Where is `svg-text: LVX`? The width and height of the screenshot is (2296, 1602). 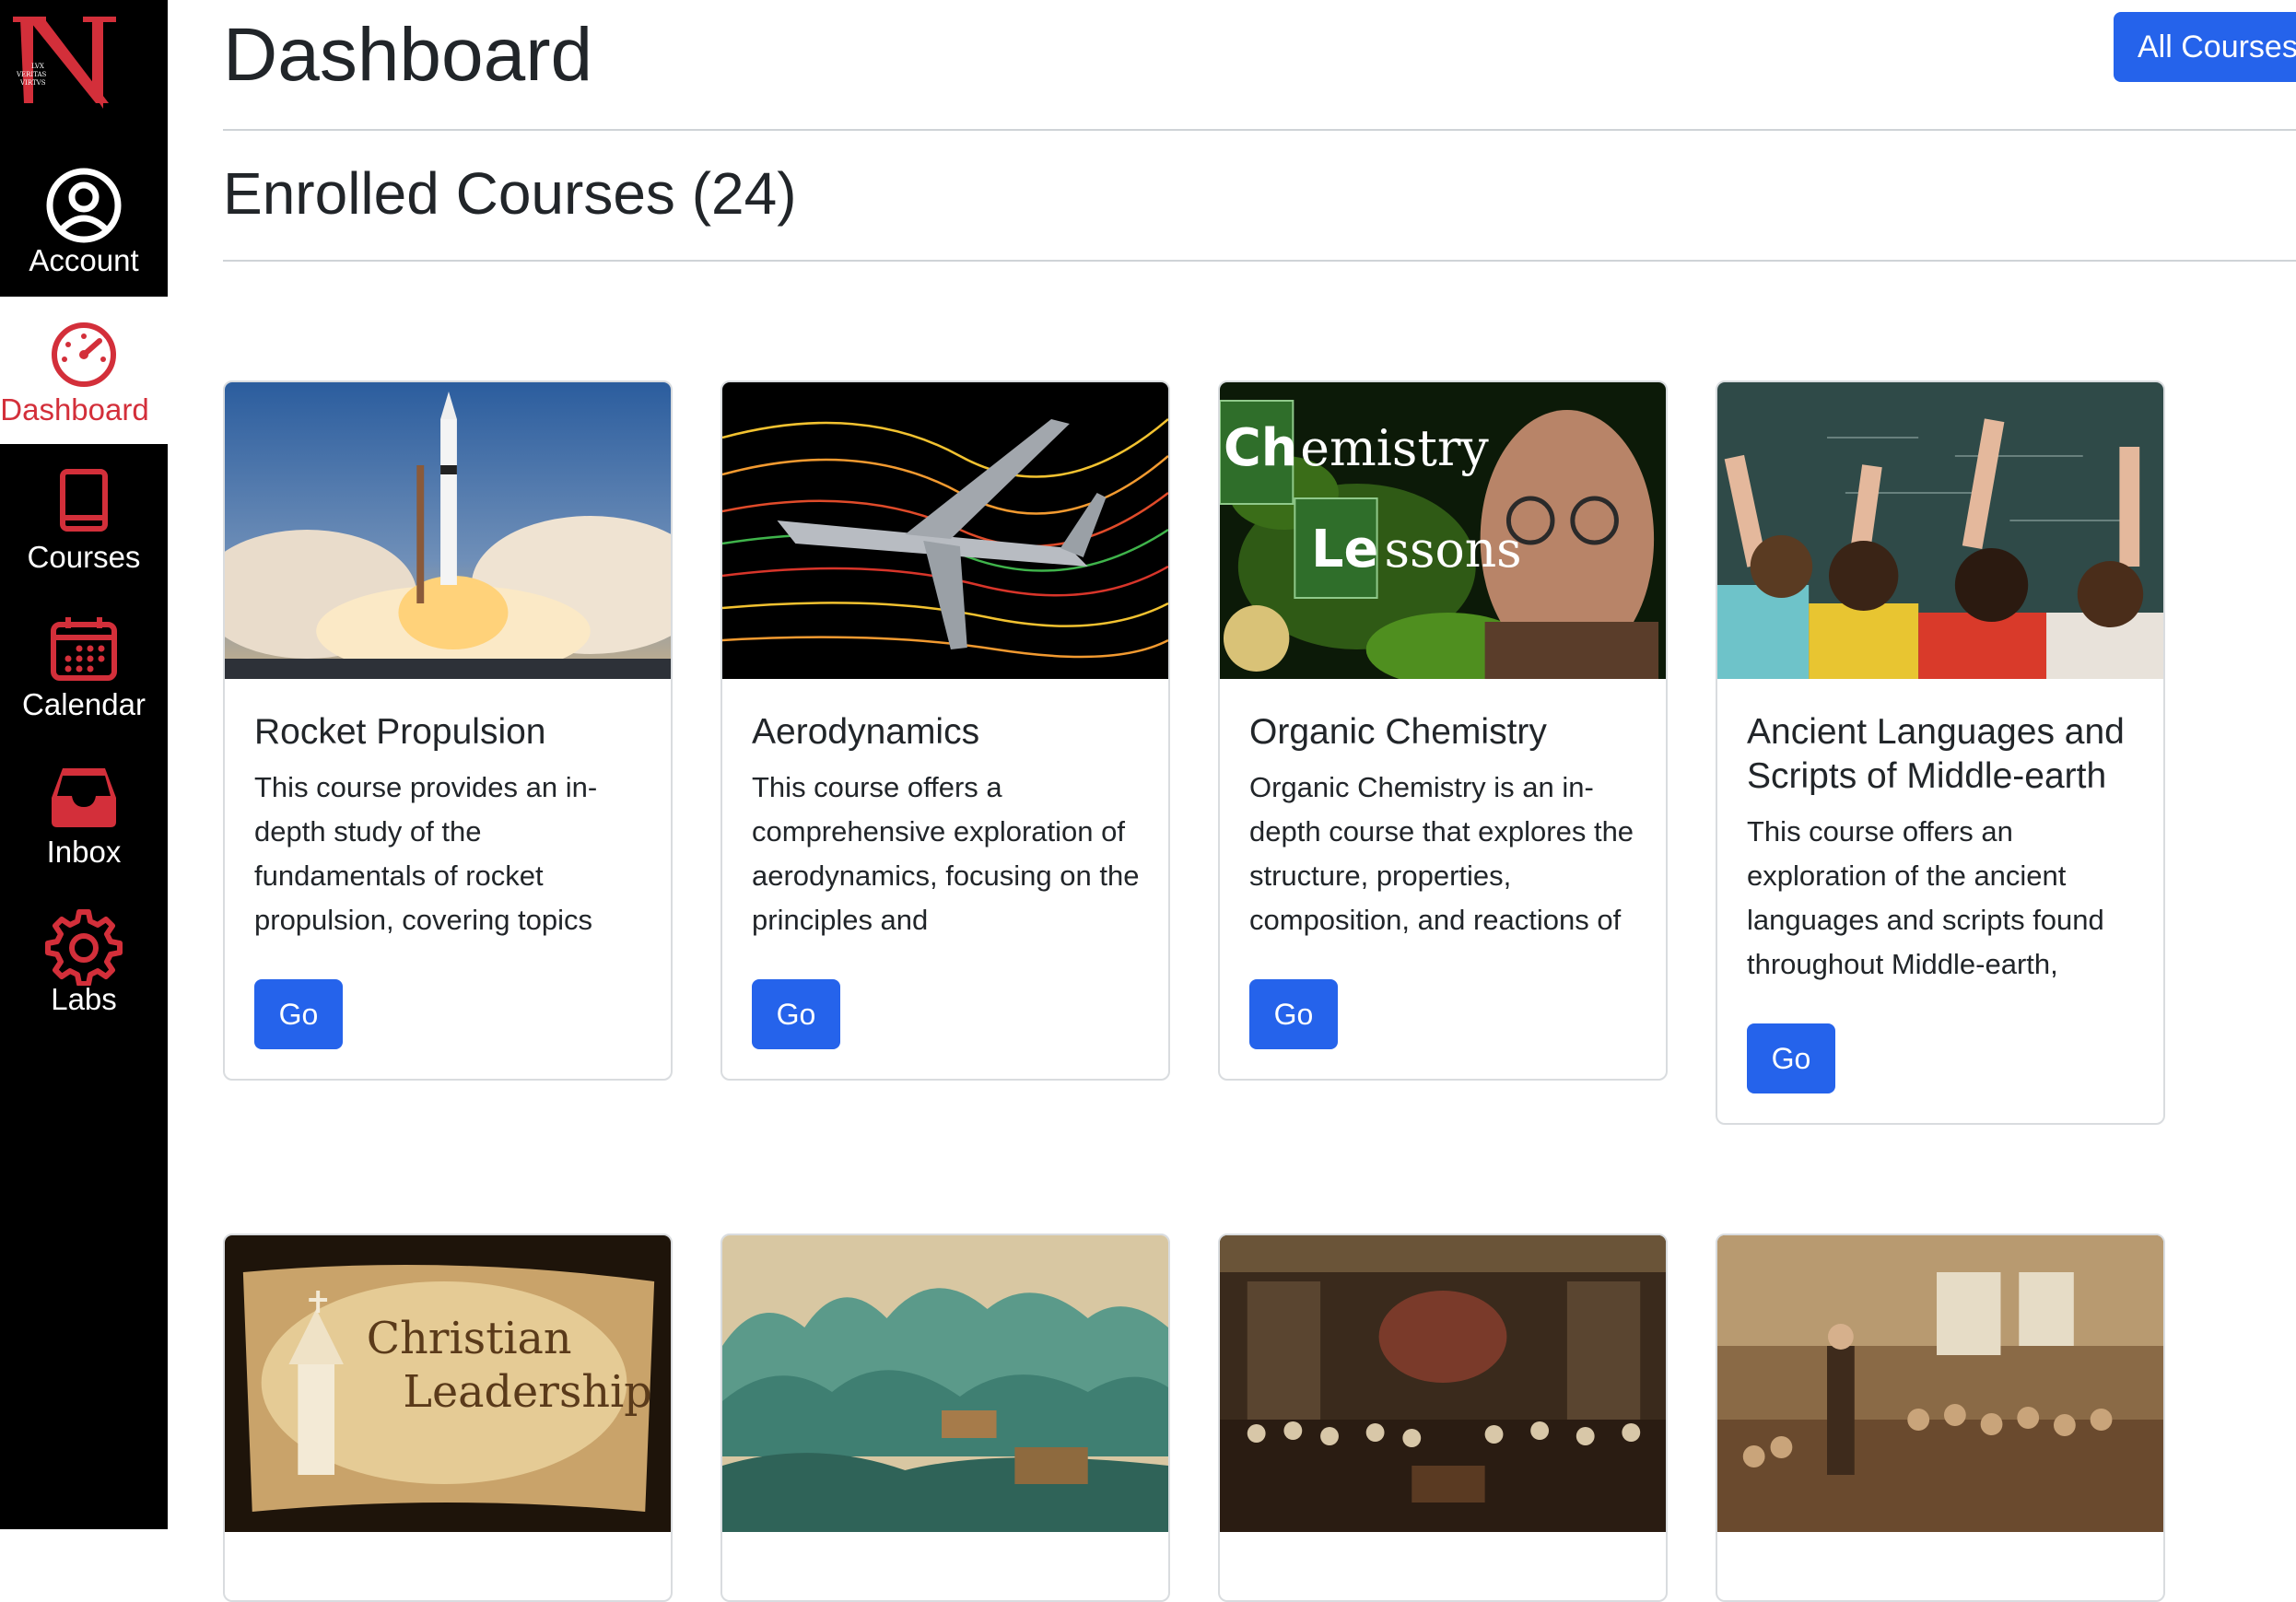 svg-text: LVX is located at coordinates (37, 67).